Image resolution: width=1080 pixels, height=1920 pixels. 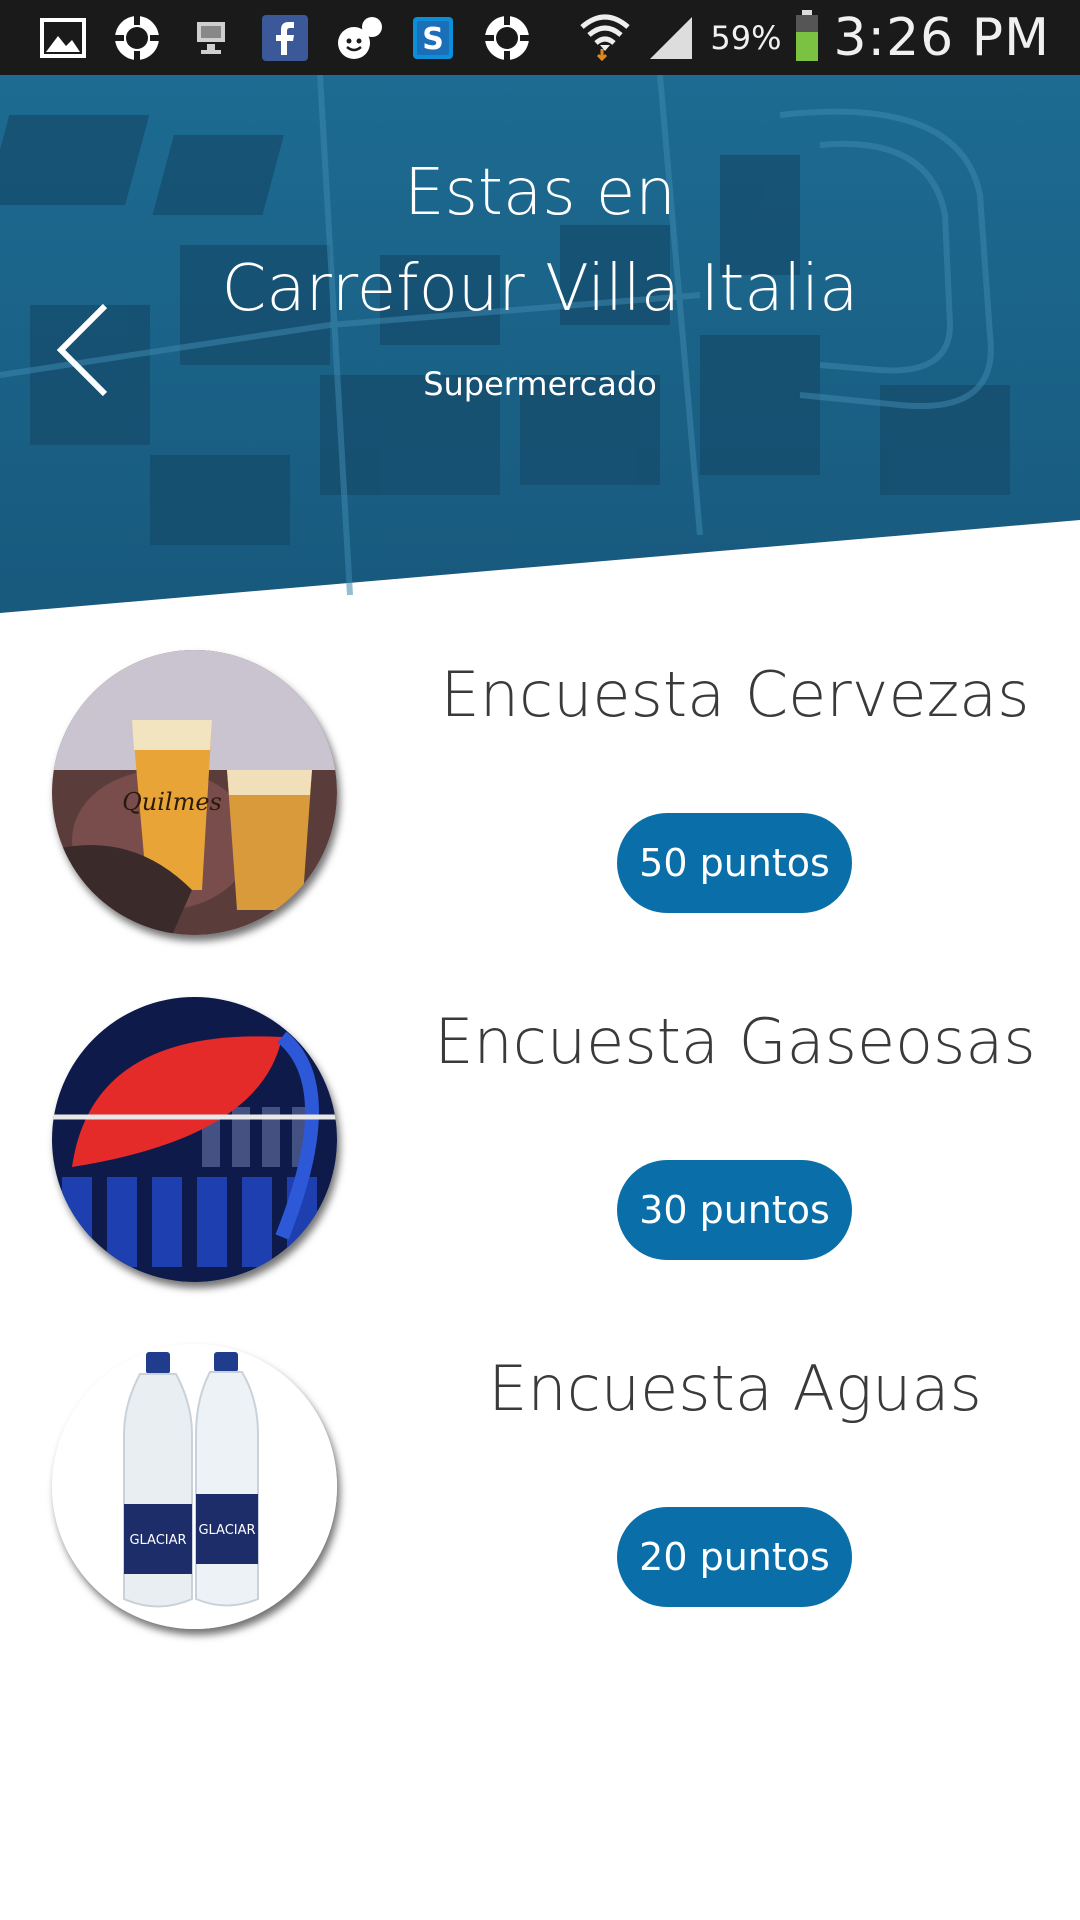 I want to click on system-status: 59% 3:26 PM, so click(x=814, y=37).